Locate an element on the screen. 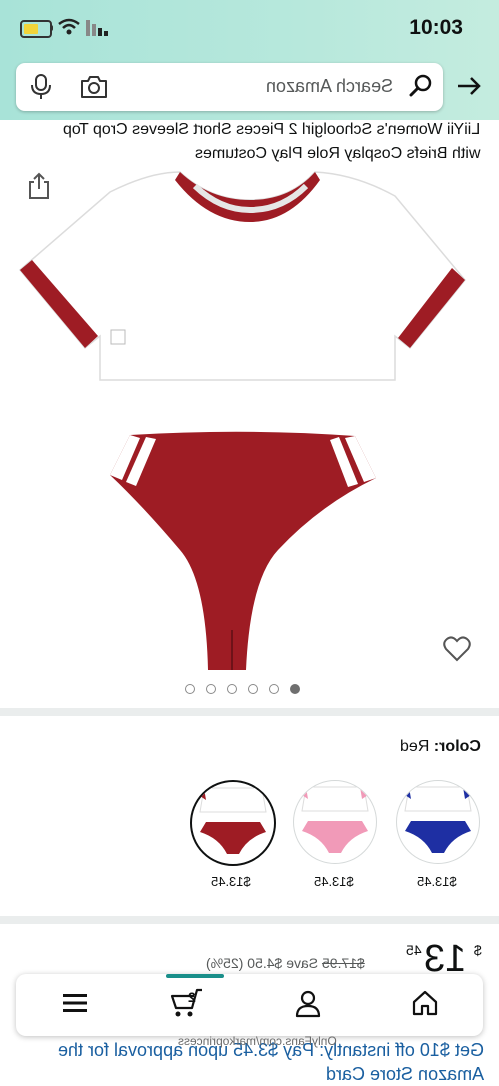  search-icon is located at coordinates (421, 86).